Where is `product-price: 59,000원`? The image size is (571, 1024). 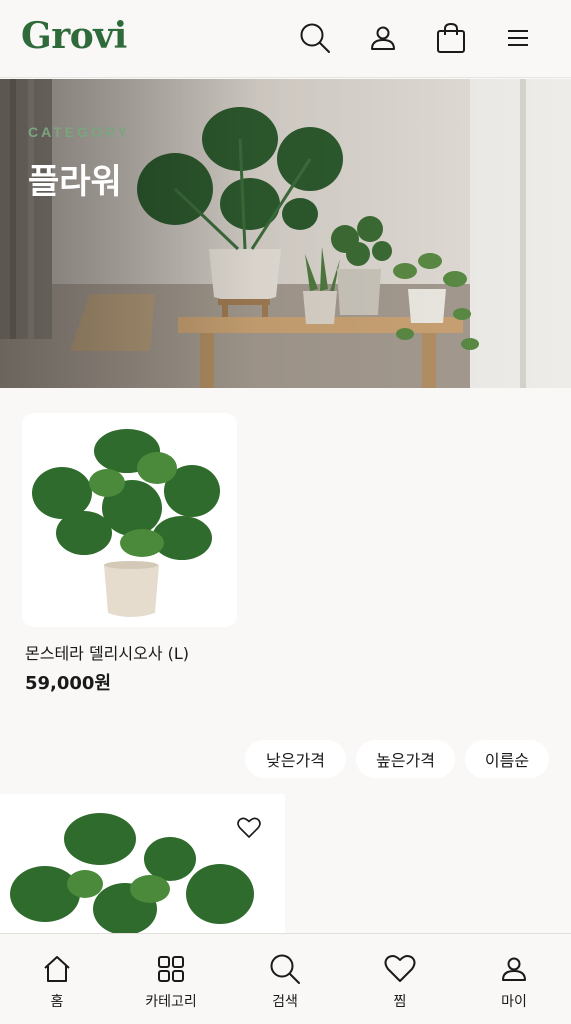 product-price: 59,000원 is located at coordinates (68, 683).